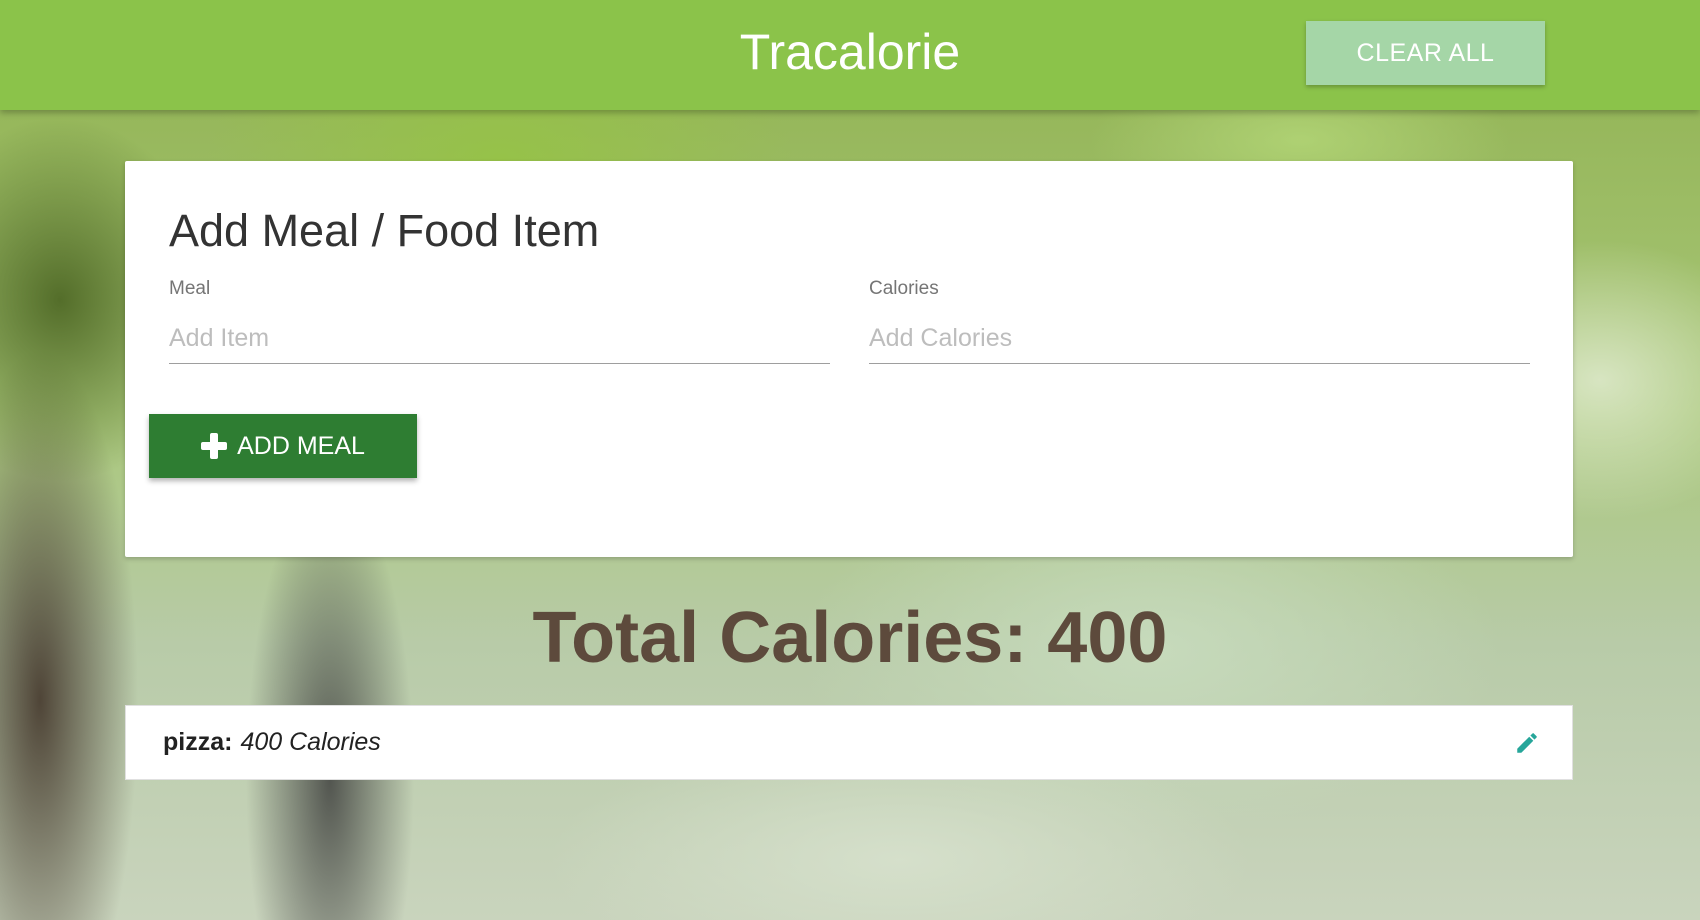 The width and height of the screenshot is (1700, 920). Describe the element at coordinates (190, 288) in the screenshot. I see `meal-label: Meal` at that location.